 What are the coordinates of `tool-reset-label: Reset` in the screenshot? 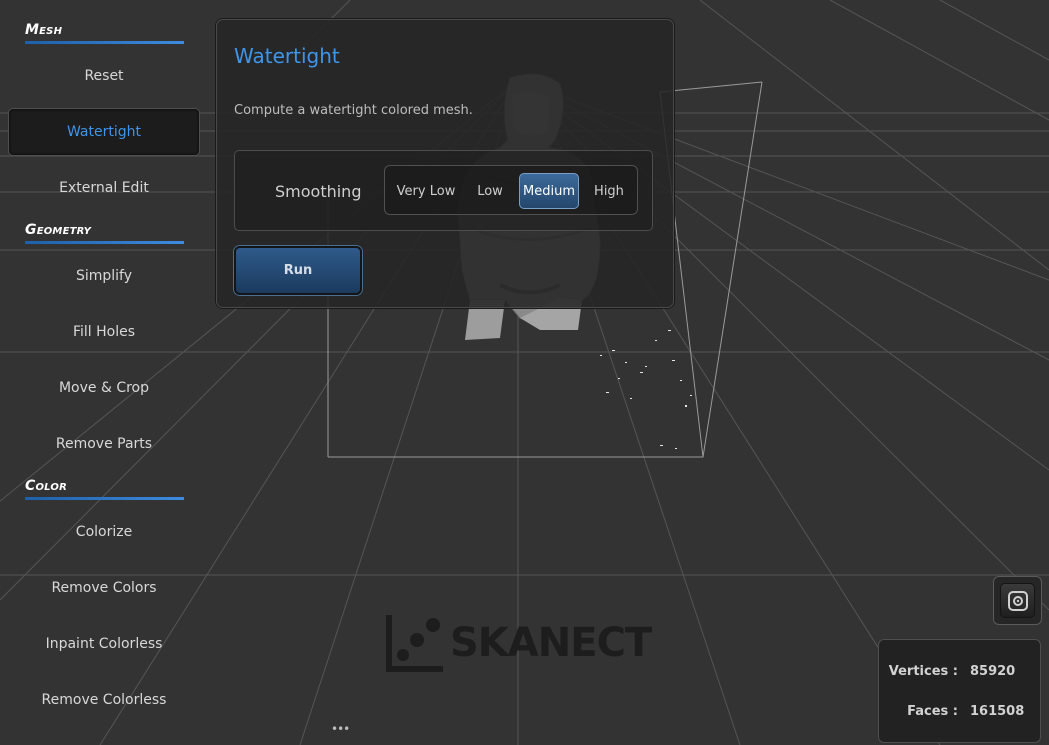 It's located at (104, 76).